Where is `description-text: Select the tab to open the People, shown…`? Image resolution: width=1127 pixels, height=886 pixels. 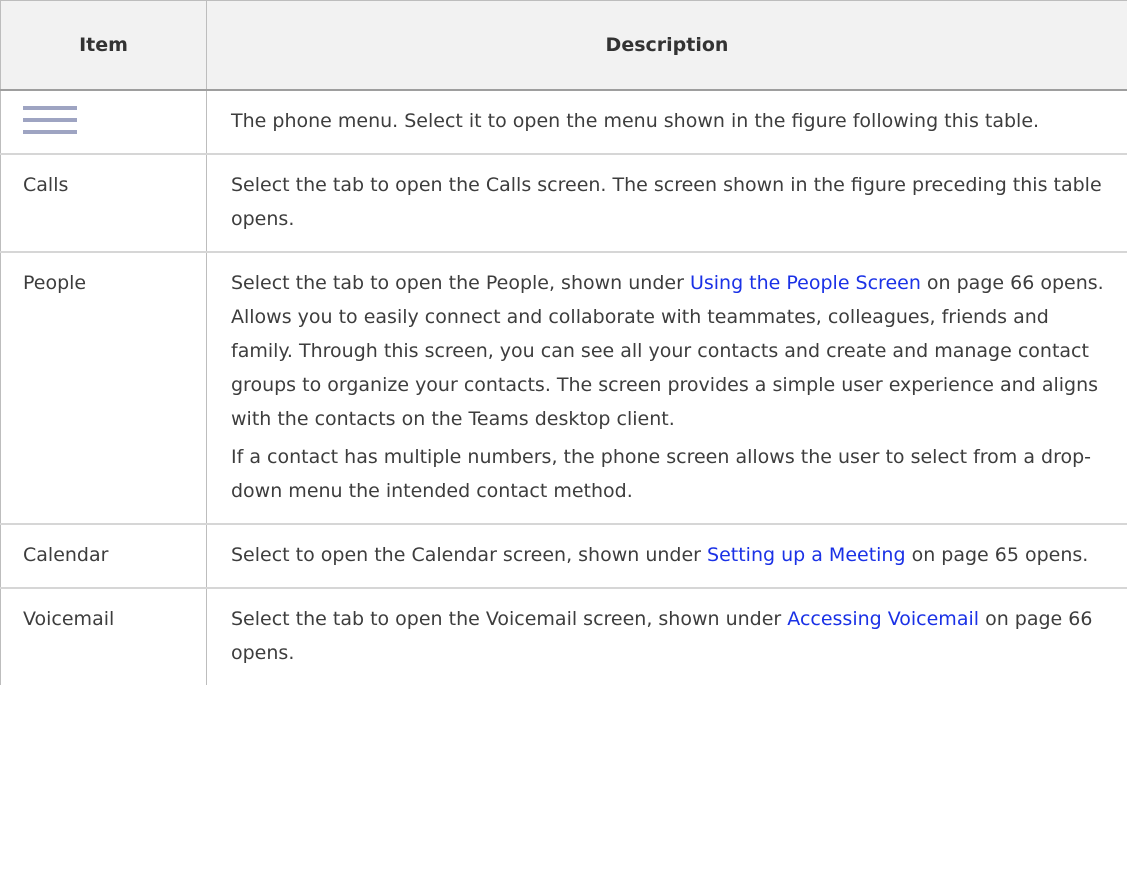
description-text: Select the tab to open the People, shown… is located at coordinates (460, 283).